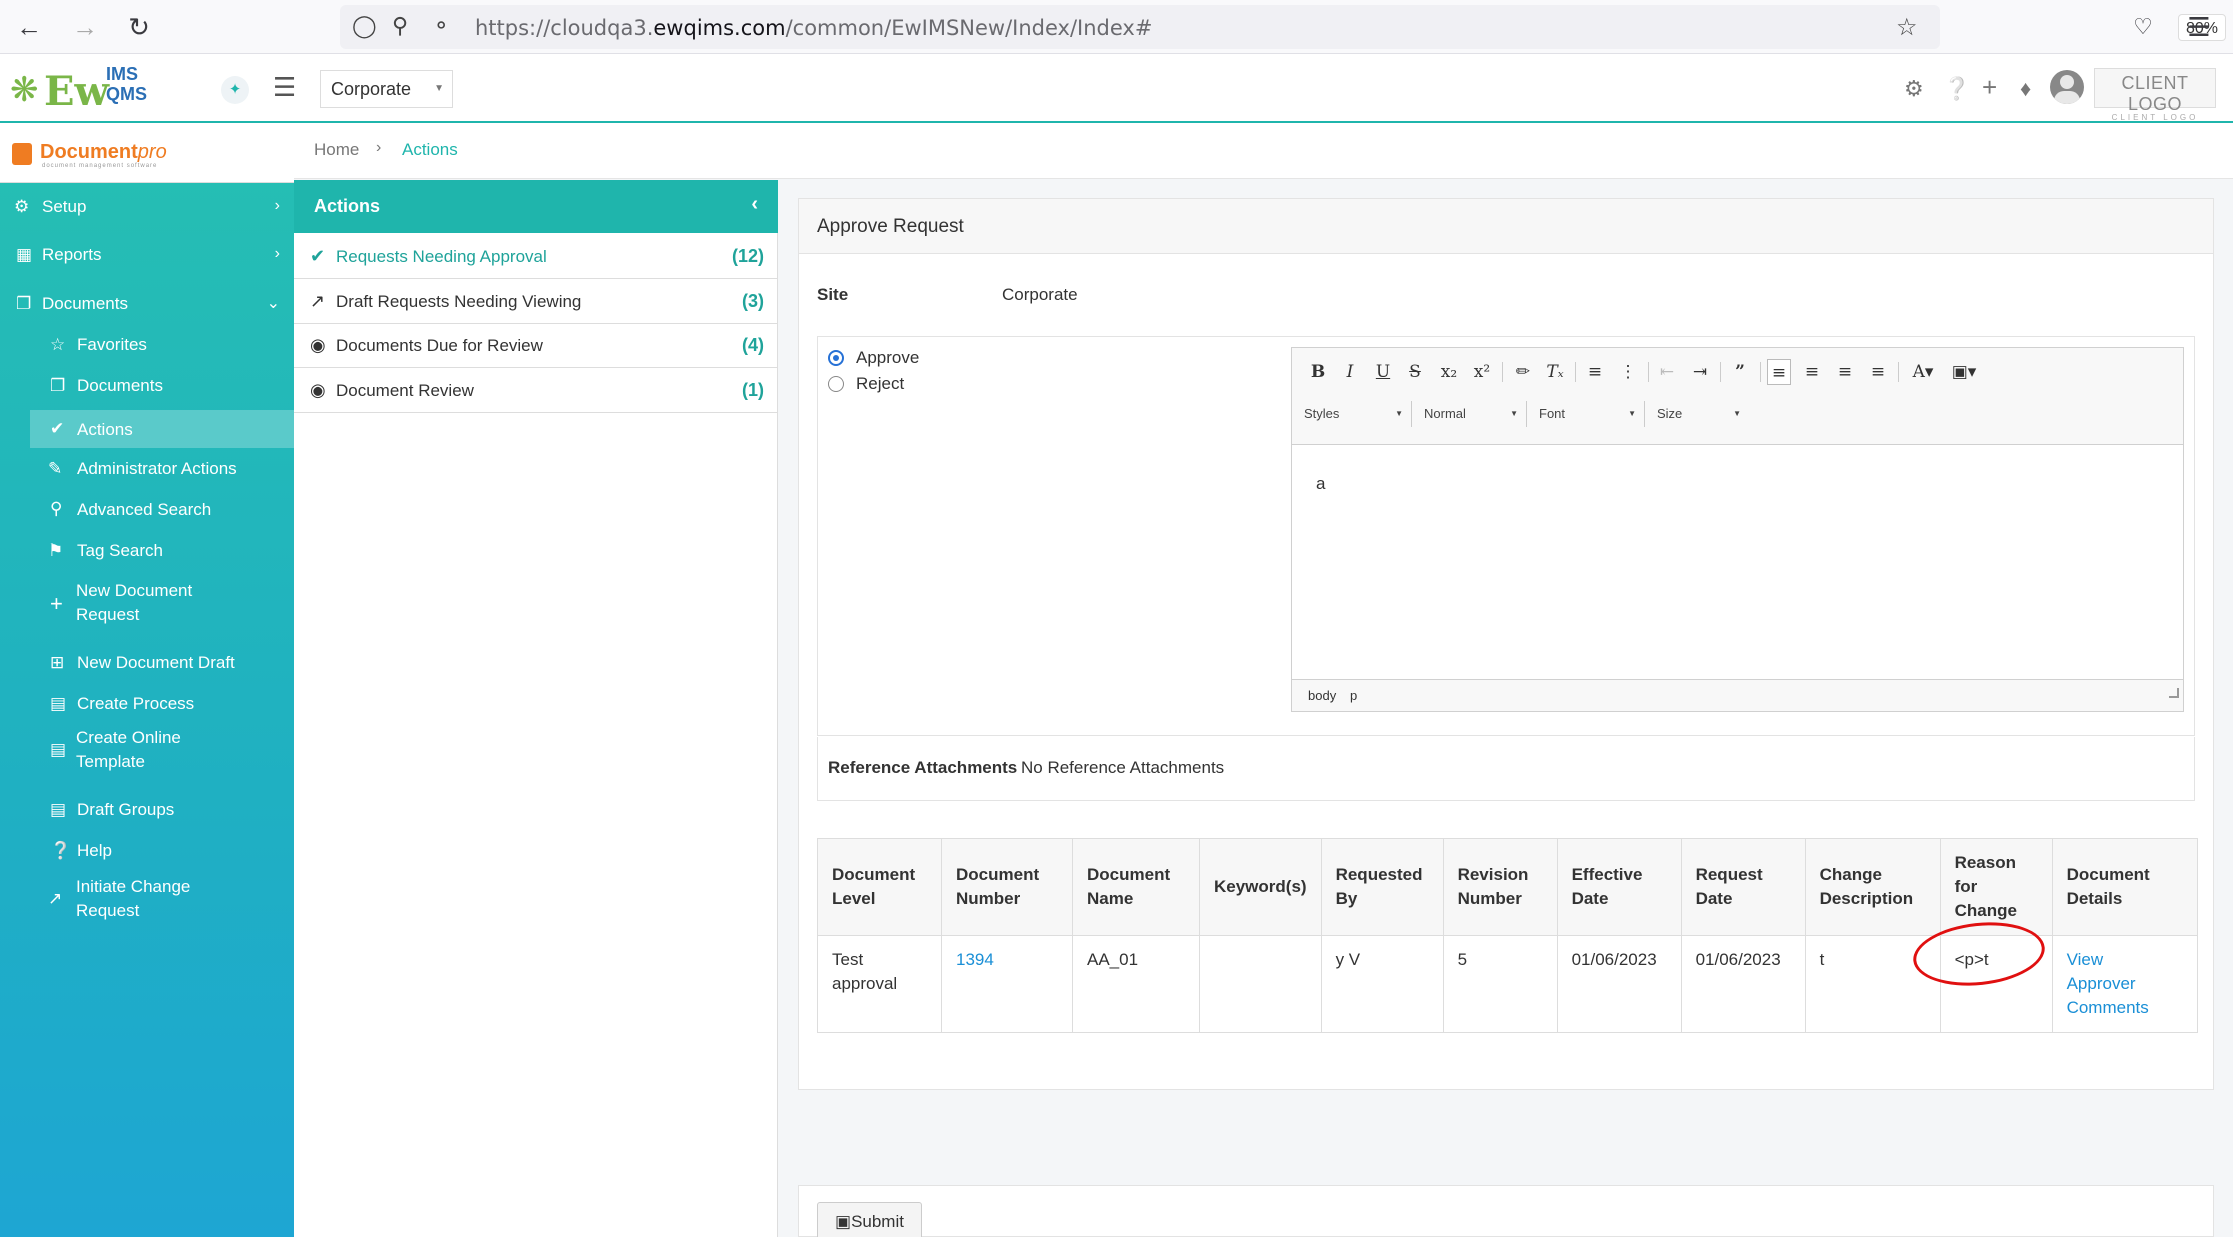 The width and height of the screenshot is (2233, 1237). Describe the element at coordinates (1586, 414) in the screenshot. I see `font-combo: Font ▼` at that location.